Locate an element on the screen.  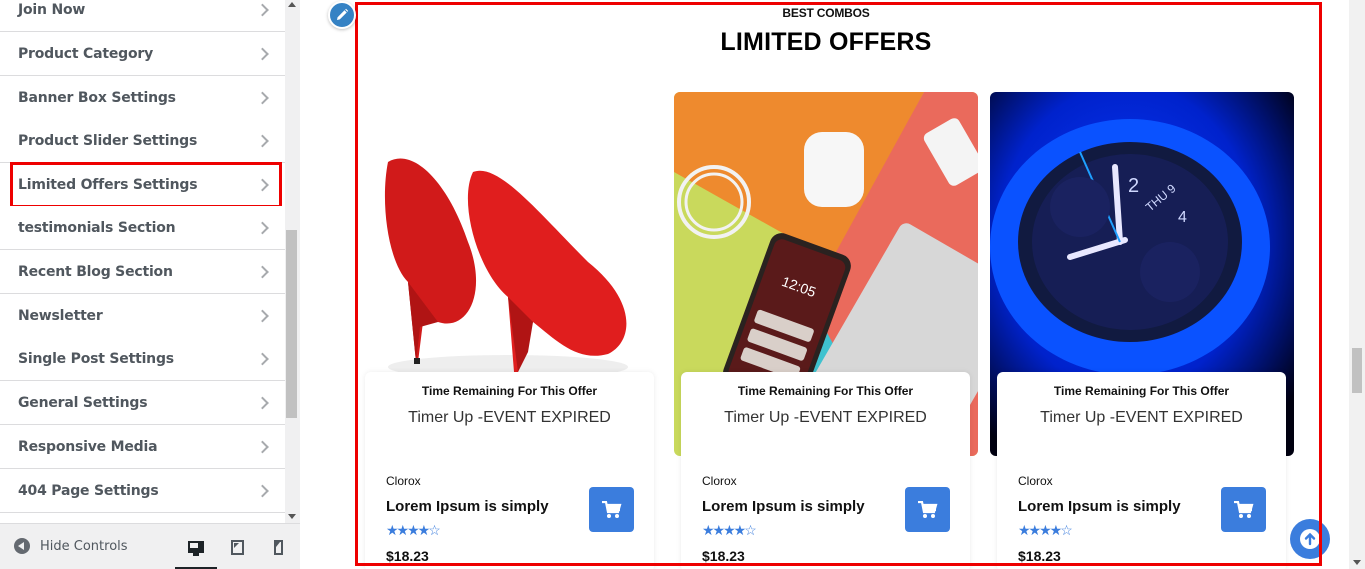
sidebar-item-banner-box-settings: Banner Box Settings is located at coordinates (142, 98).